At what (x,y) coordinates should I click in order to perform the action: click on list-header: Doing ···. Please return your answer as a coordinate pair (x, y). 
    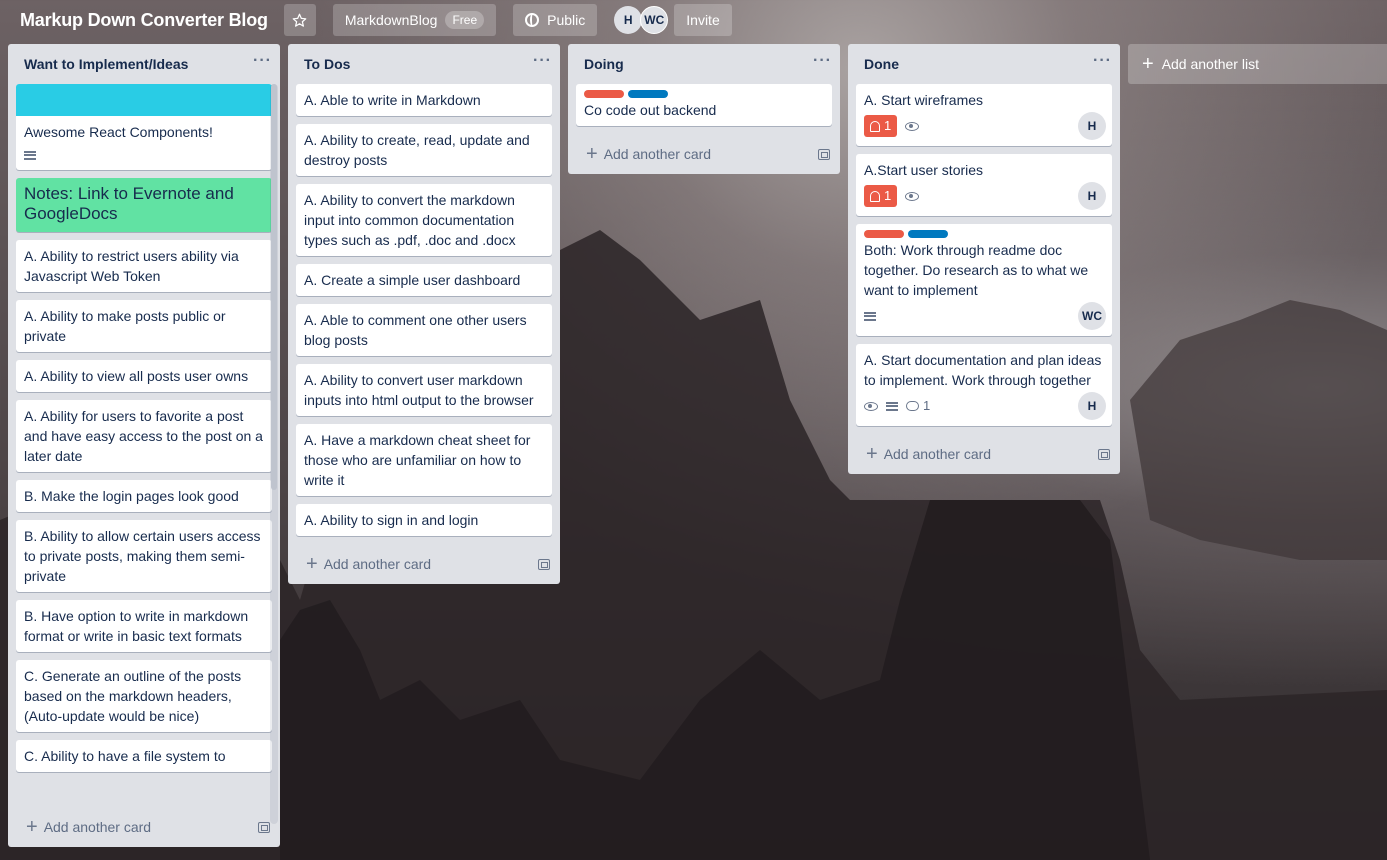
    Looking at the image, I should click on (704, 64).